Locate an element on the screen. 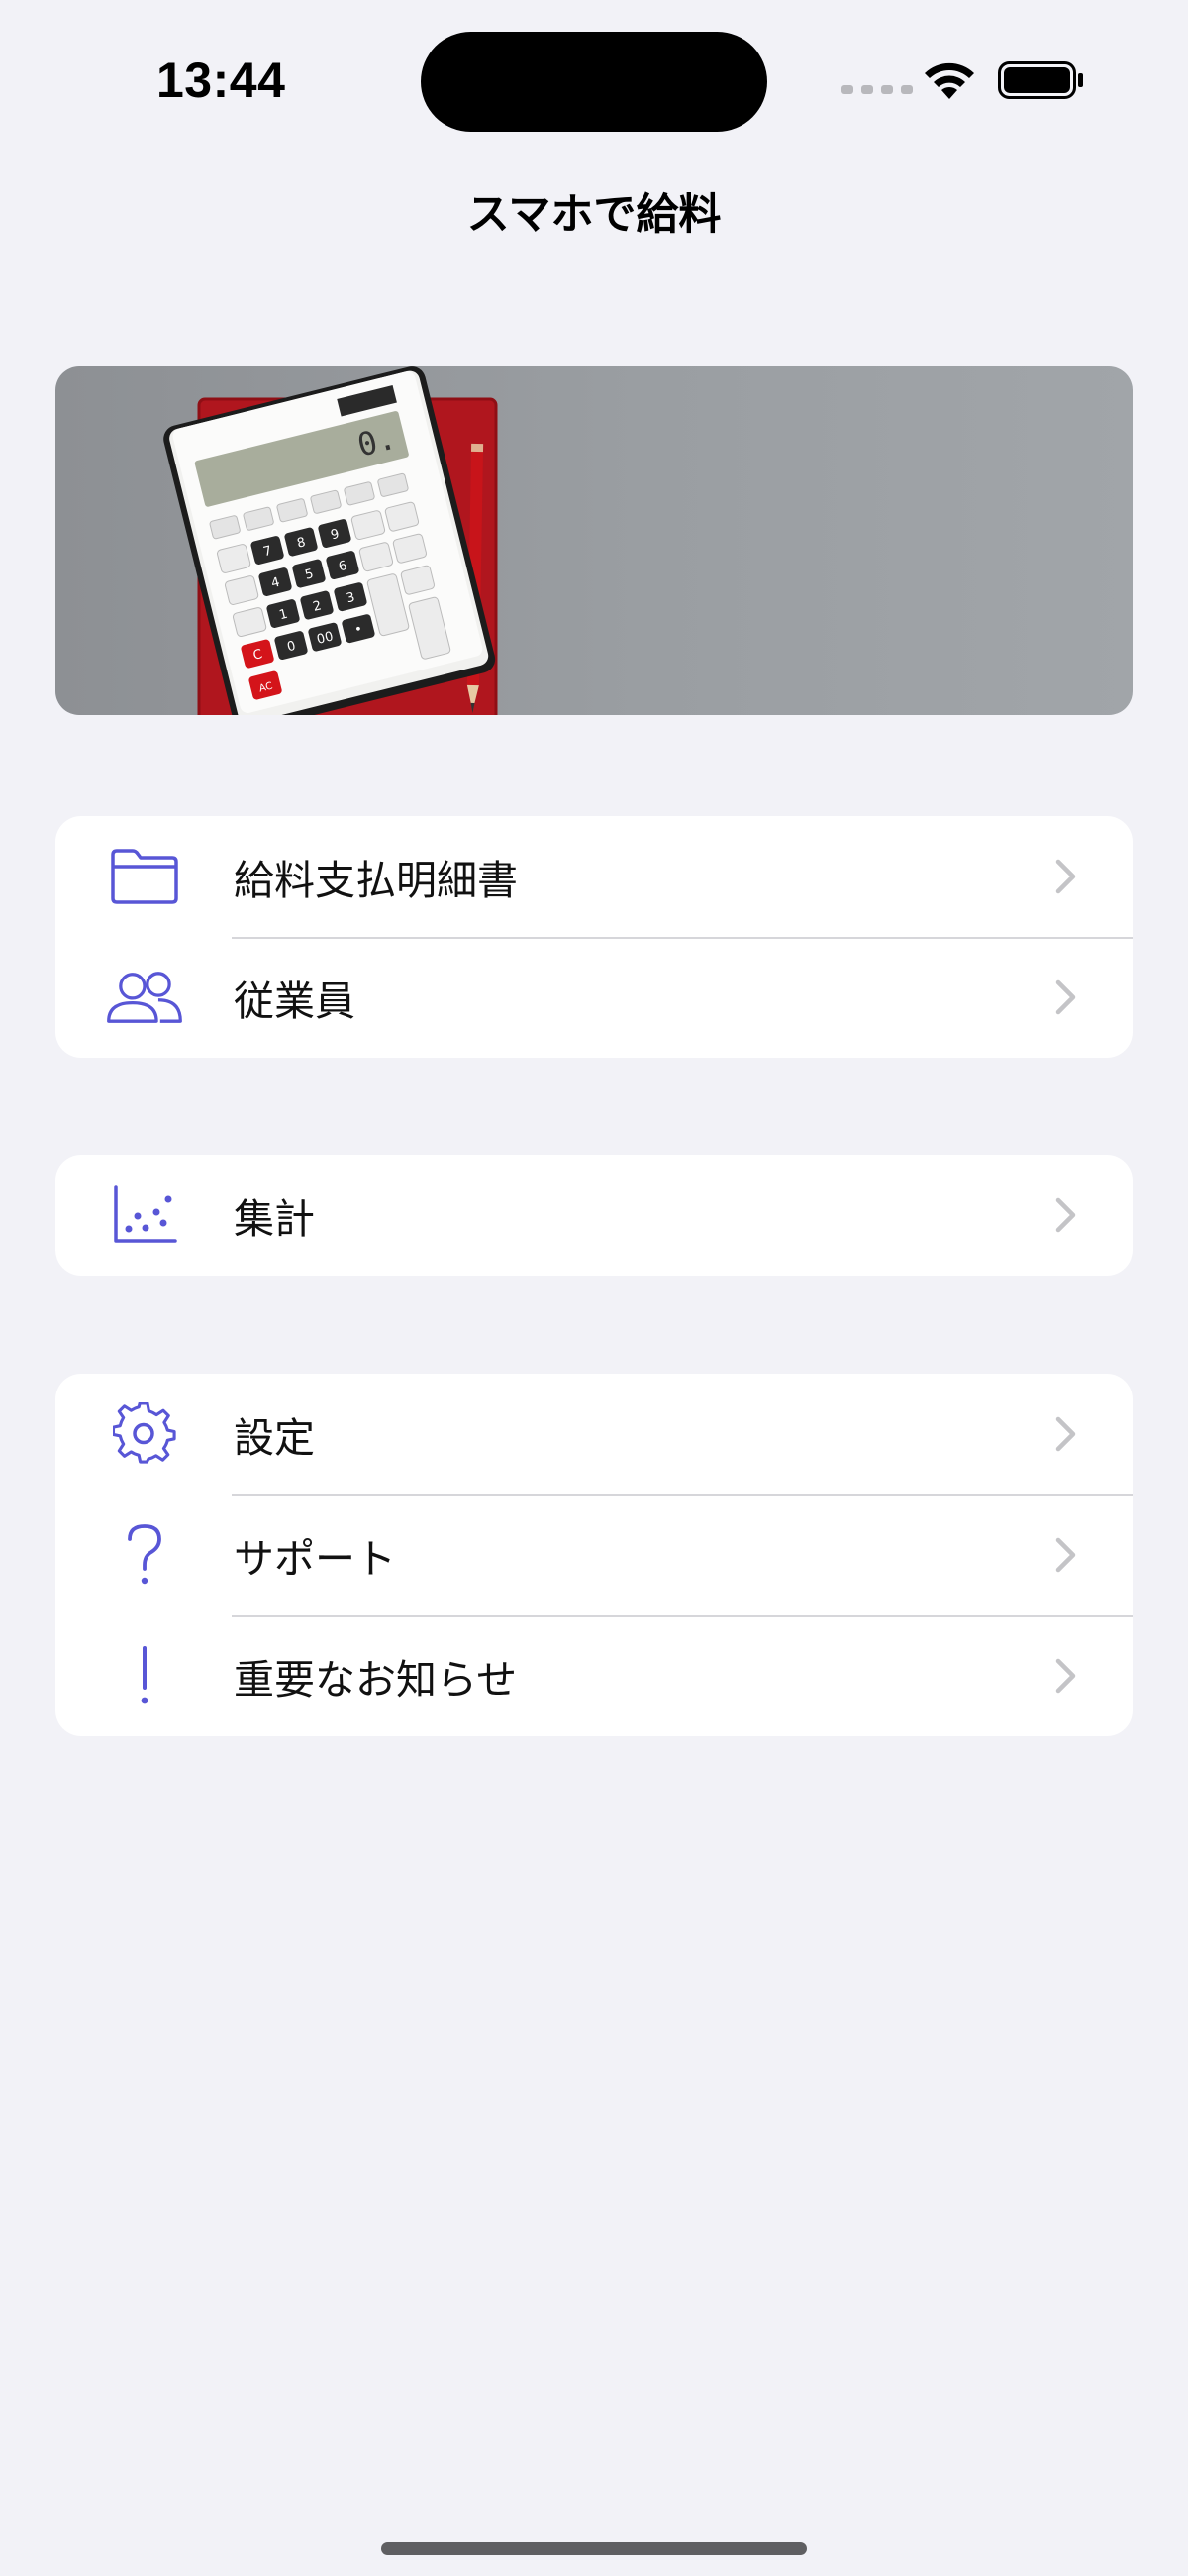 This screenshot has width=1188, height=2576. scatter-chart-icon is located at coordinates (144, 1215).